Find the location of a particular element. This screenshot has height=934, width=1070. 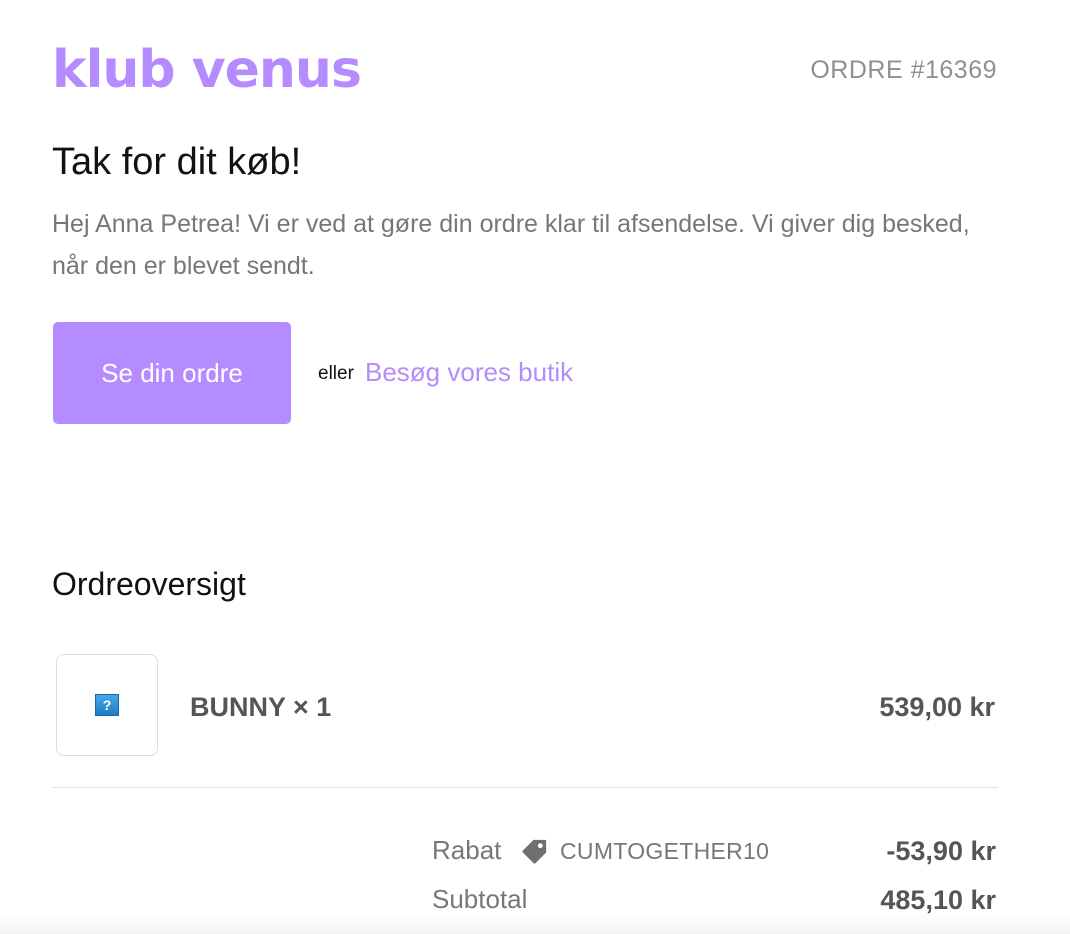

tag-icon is located at coordinates (534, 851).